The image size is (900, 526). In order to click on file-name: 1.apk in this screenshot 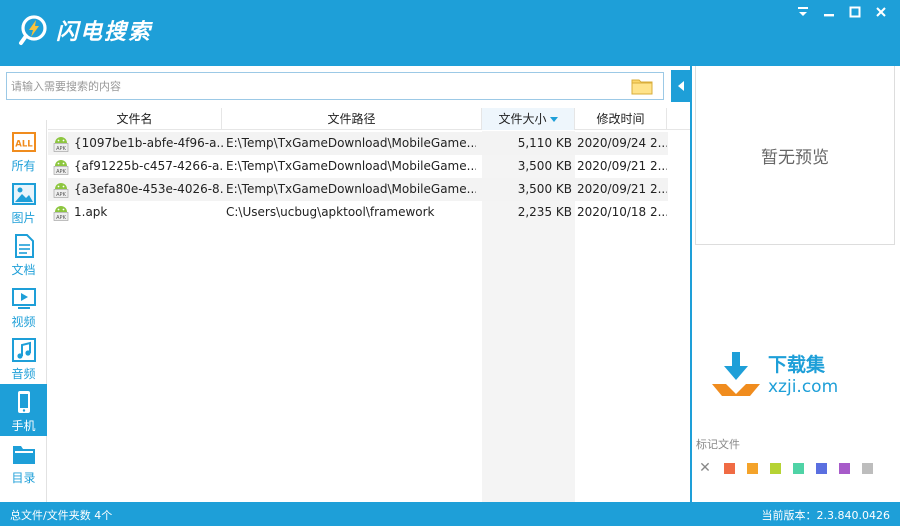, I will do `click(91, 212)`.